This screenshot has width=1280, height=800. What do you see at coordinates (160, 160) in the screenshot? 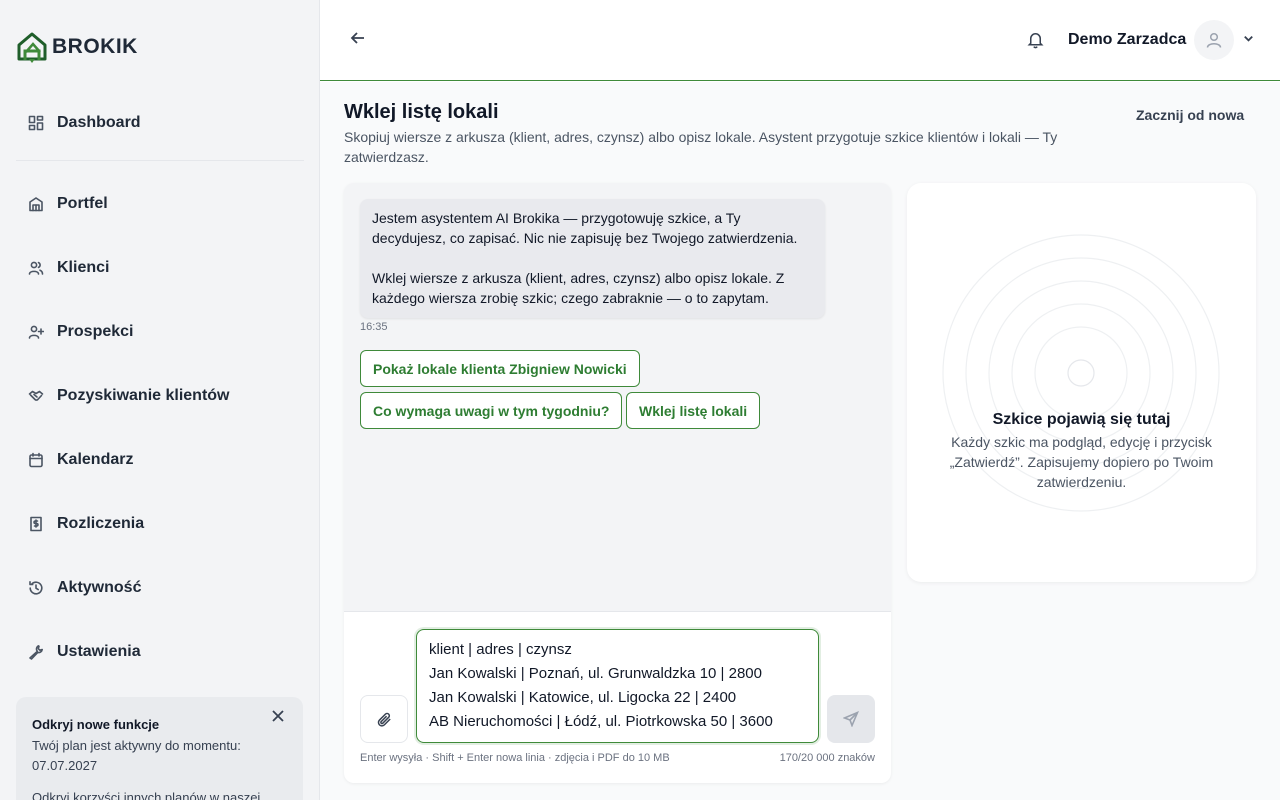
I see `sidebar-divider` at bounding box center [160, 160].